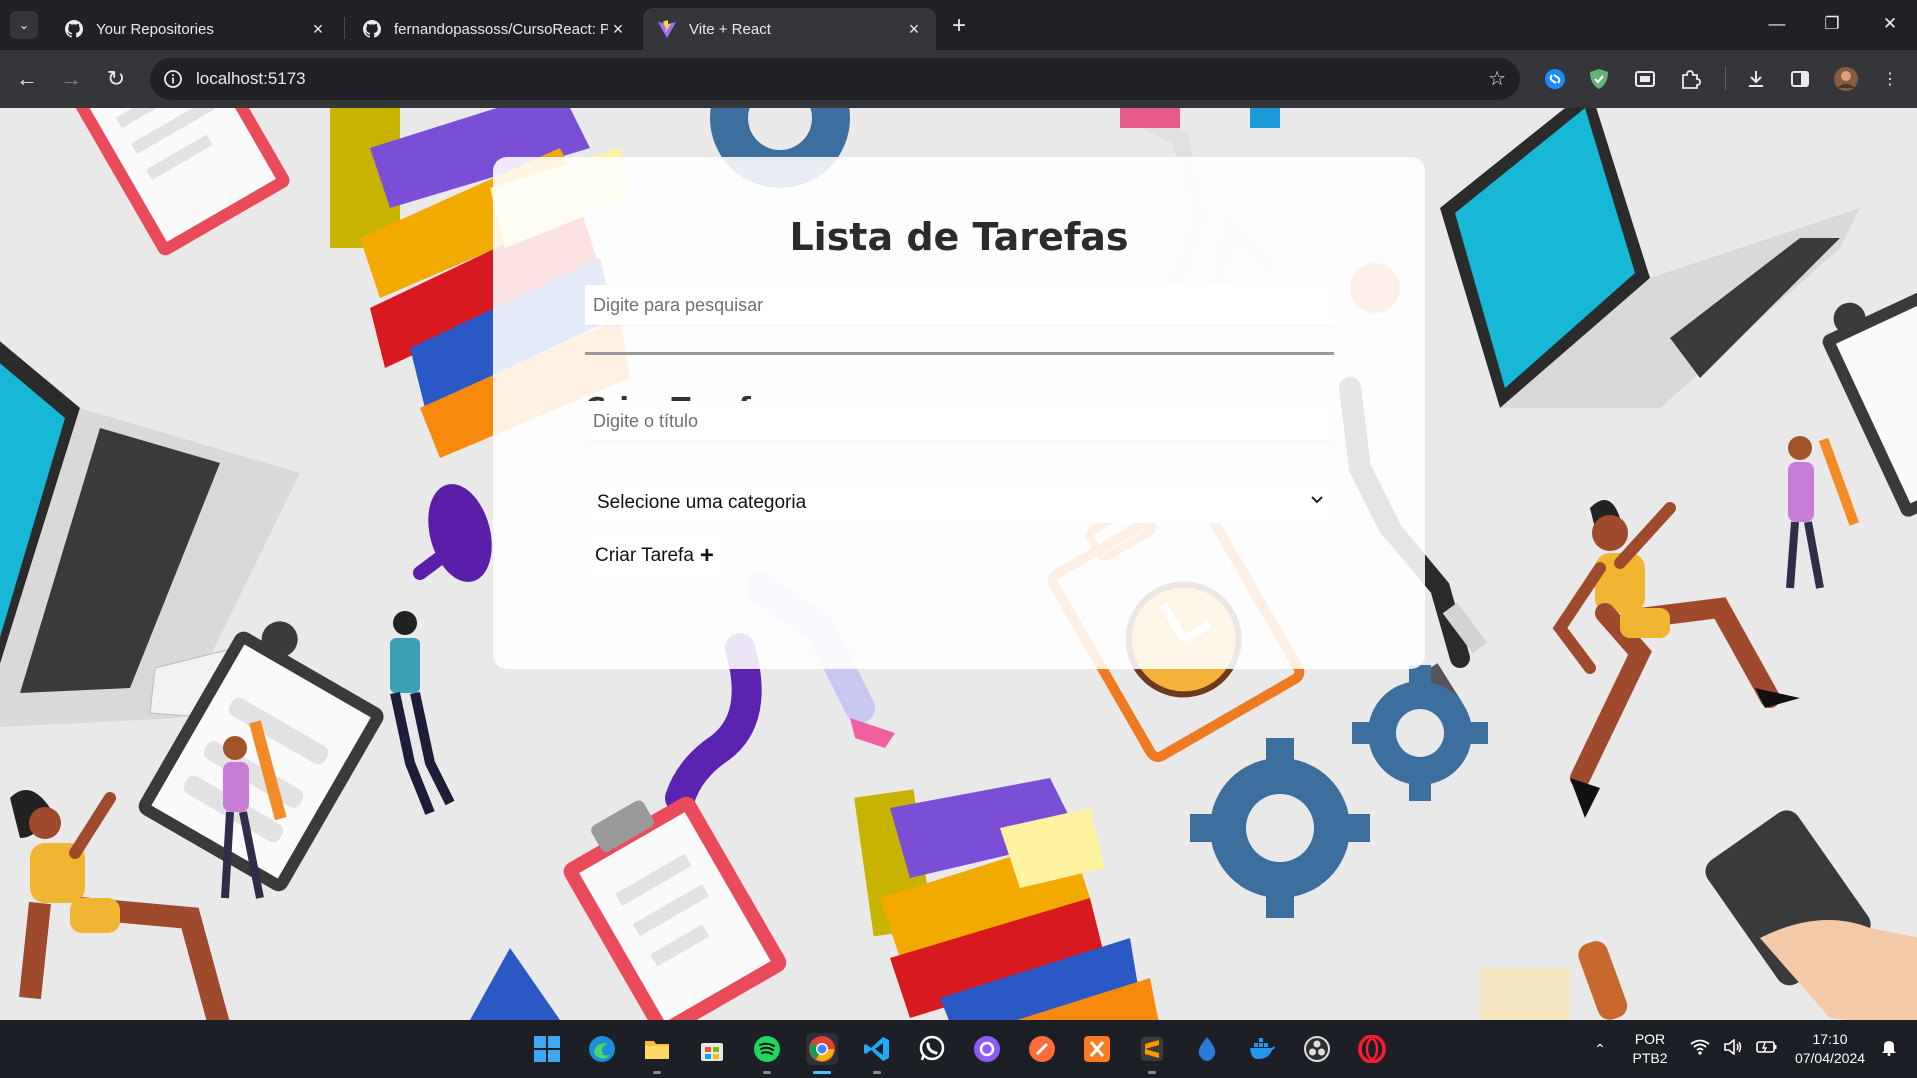 The image size is (1917, 1078). Describe the element at coordinates (1650, 1039) in the screenshot. I see `language-code: POR` at that location.